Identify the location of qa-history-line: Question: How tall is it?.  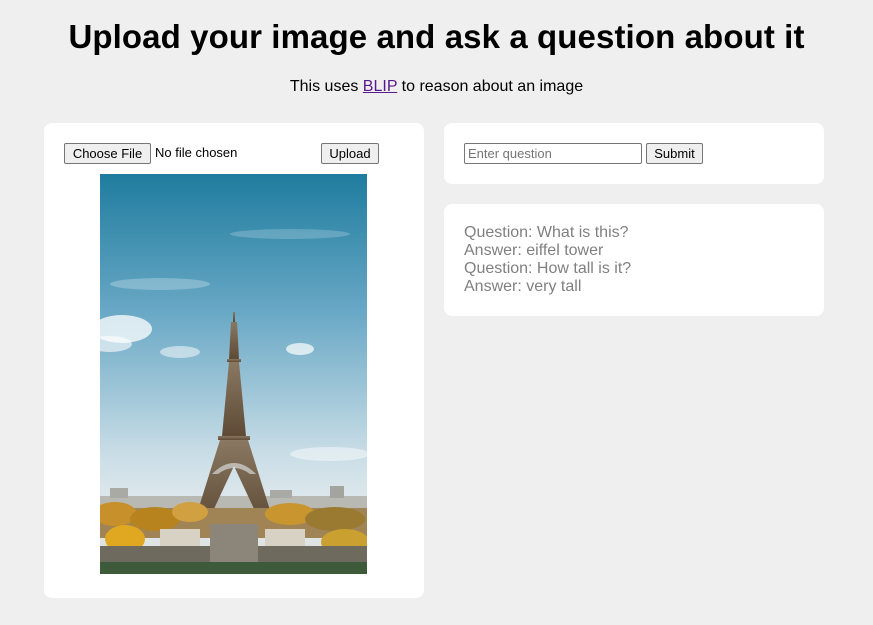
(548, 268).